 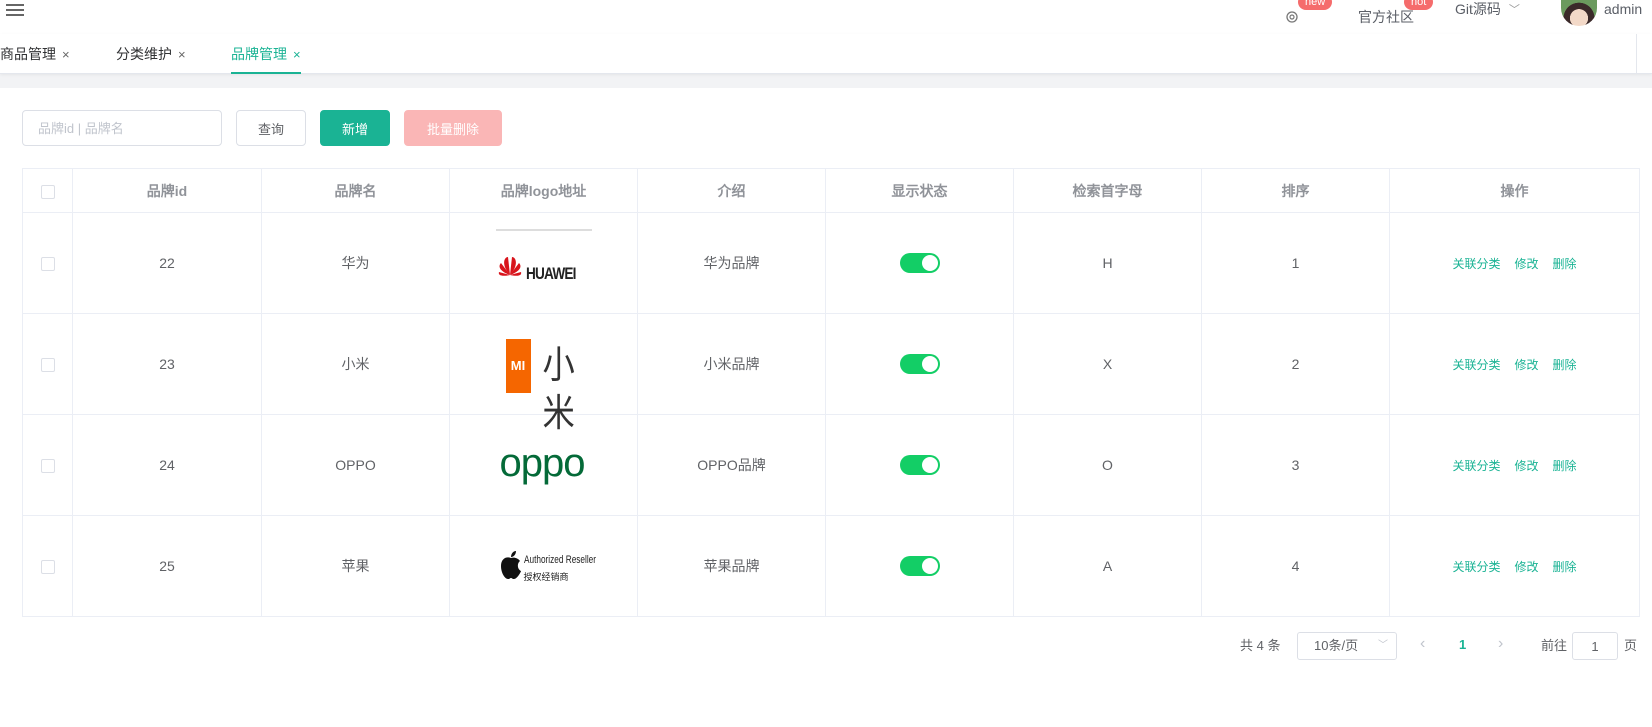 What do you see at coordinates (1579, 13) in the screenshot?
I see `avatar` at bounding box center [1579, 13].